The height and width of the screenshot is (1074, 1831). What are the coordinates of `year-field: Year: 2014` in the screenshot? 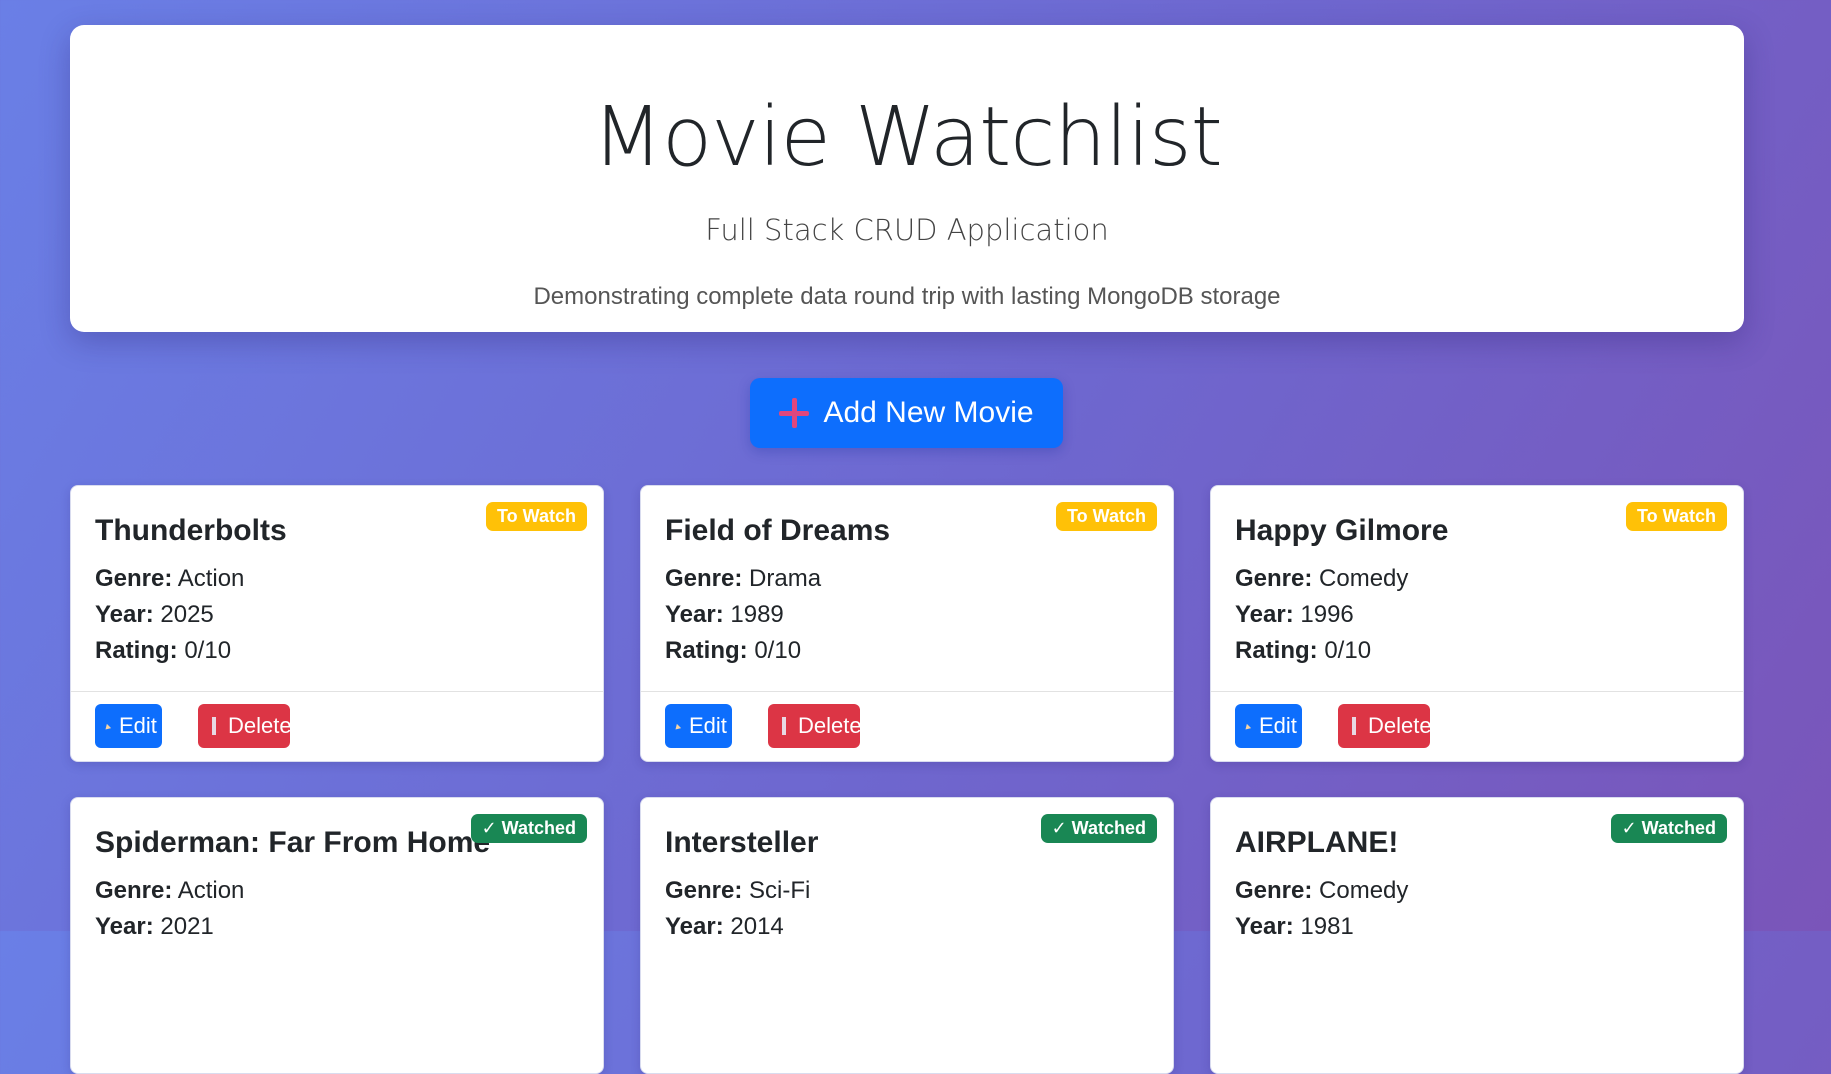 It's located at (724, 927).